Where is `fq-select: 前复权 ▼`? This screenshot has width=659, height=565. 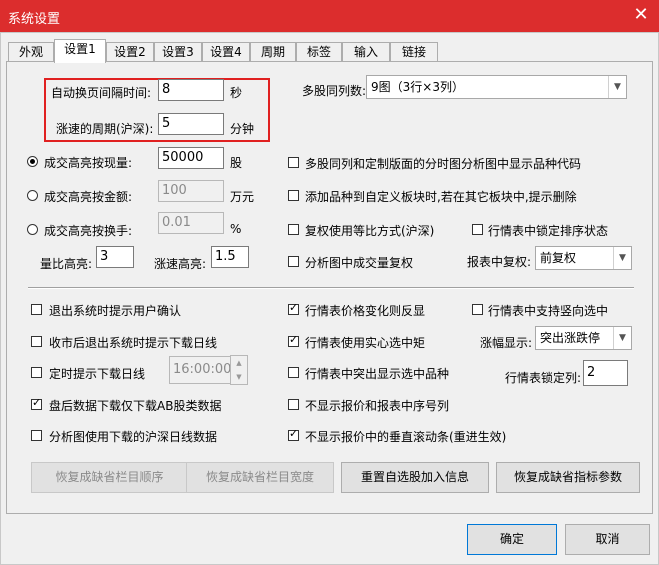 fq-select: 前复权 ▼ is located at coordinates (583, 258).